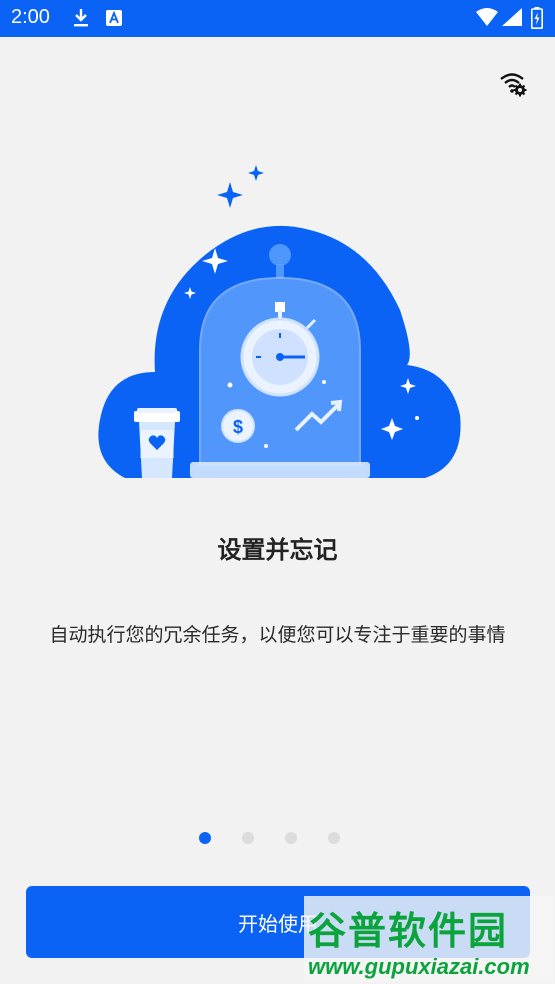 This screenshot has height=984, width=555. What do you see at coordinates (408, 931) in the screenshot?
I see `watermark-title: 谷普软件园` at bounding box center [408, 931].